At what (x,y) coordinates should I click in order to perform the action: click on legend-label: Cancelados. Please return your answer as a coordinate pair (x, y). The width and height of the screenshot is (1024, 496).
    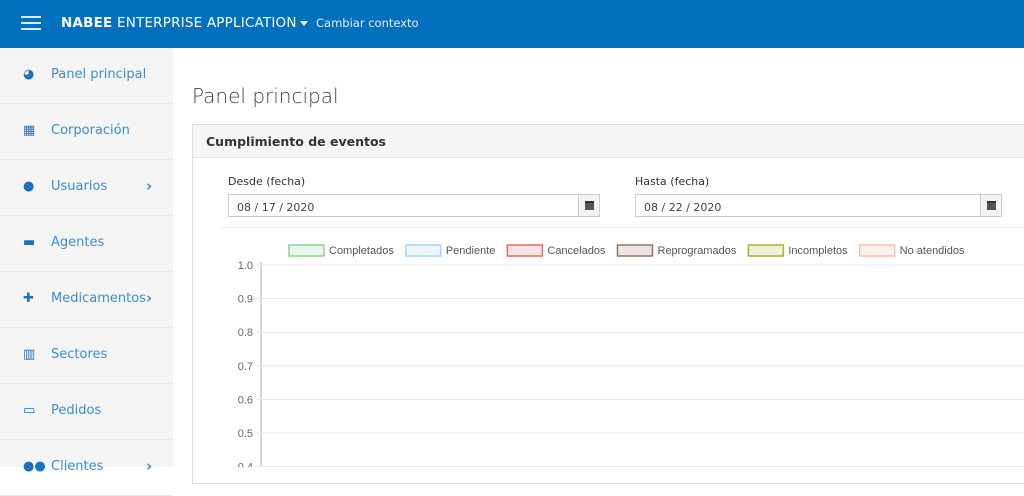
    Looking at the image, I should click on (576, 251).